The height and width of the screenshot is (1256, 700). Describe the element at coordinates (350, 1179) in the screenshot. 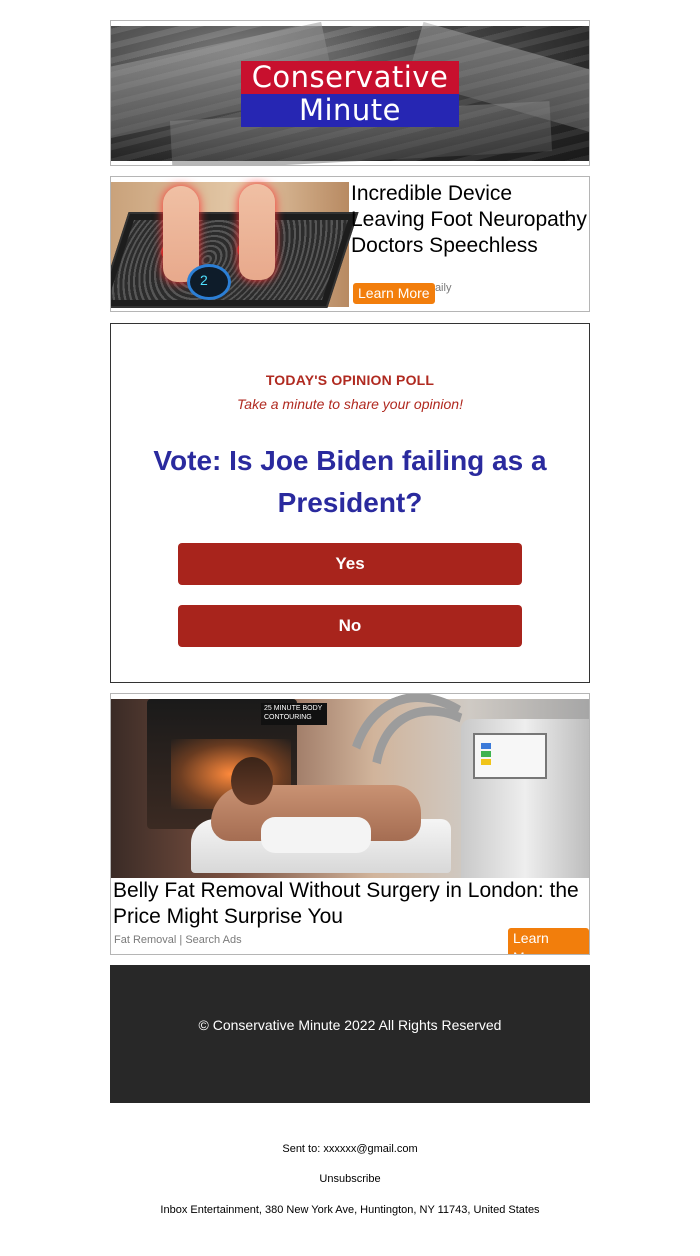

I see `unsubscribe-link: Unsubscribe` at that location.